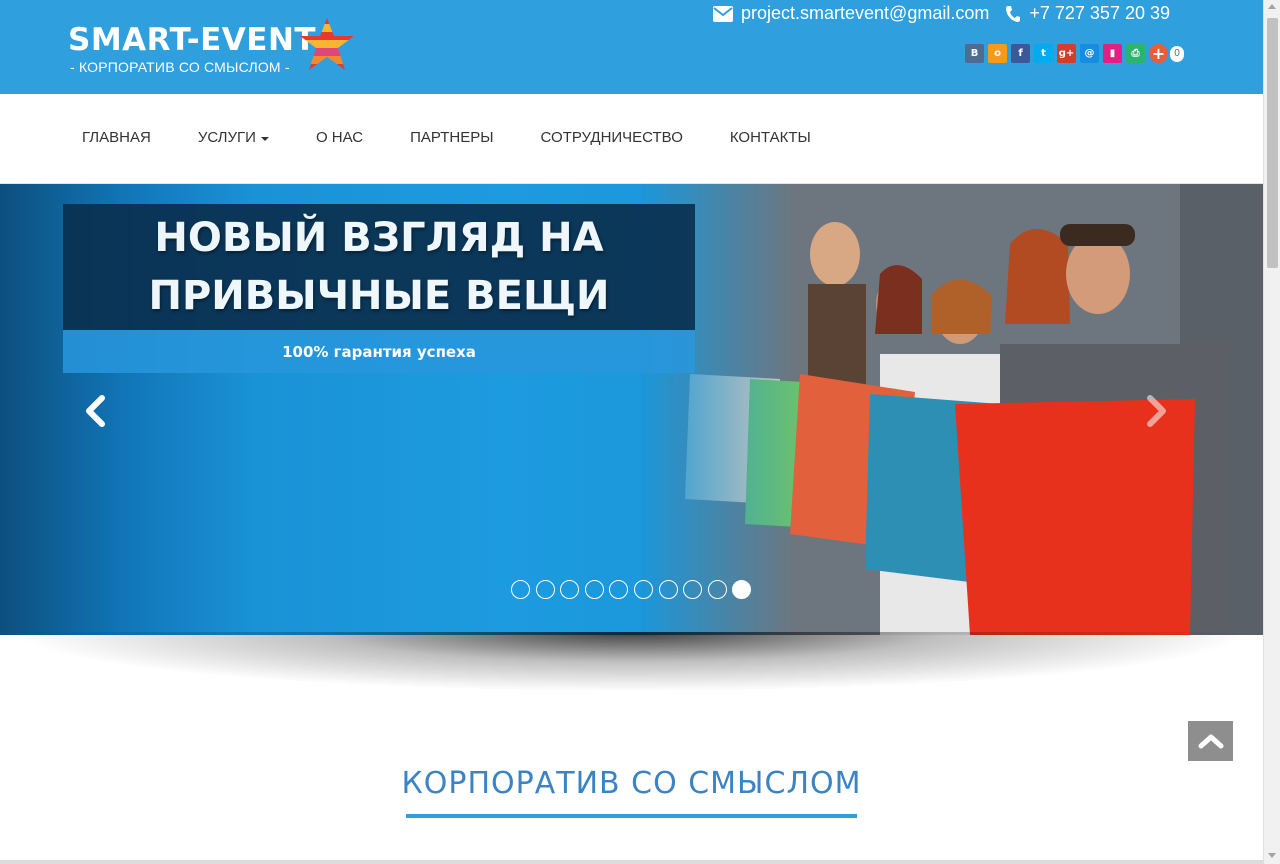 Image resolution: width=1280 pixels, height=864 pixels. Describe the element at coordinates (327, 44) in the screenshot. I see `star-logo-icon` at that location.